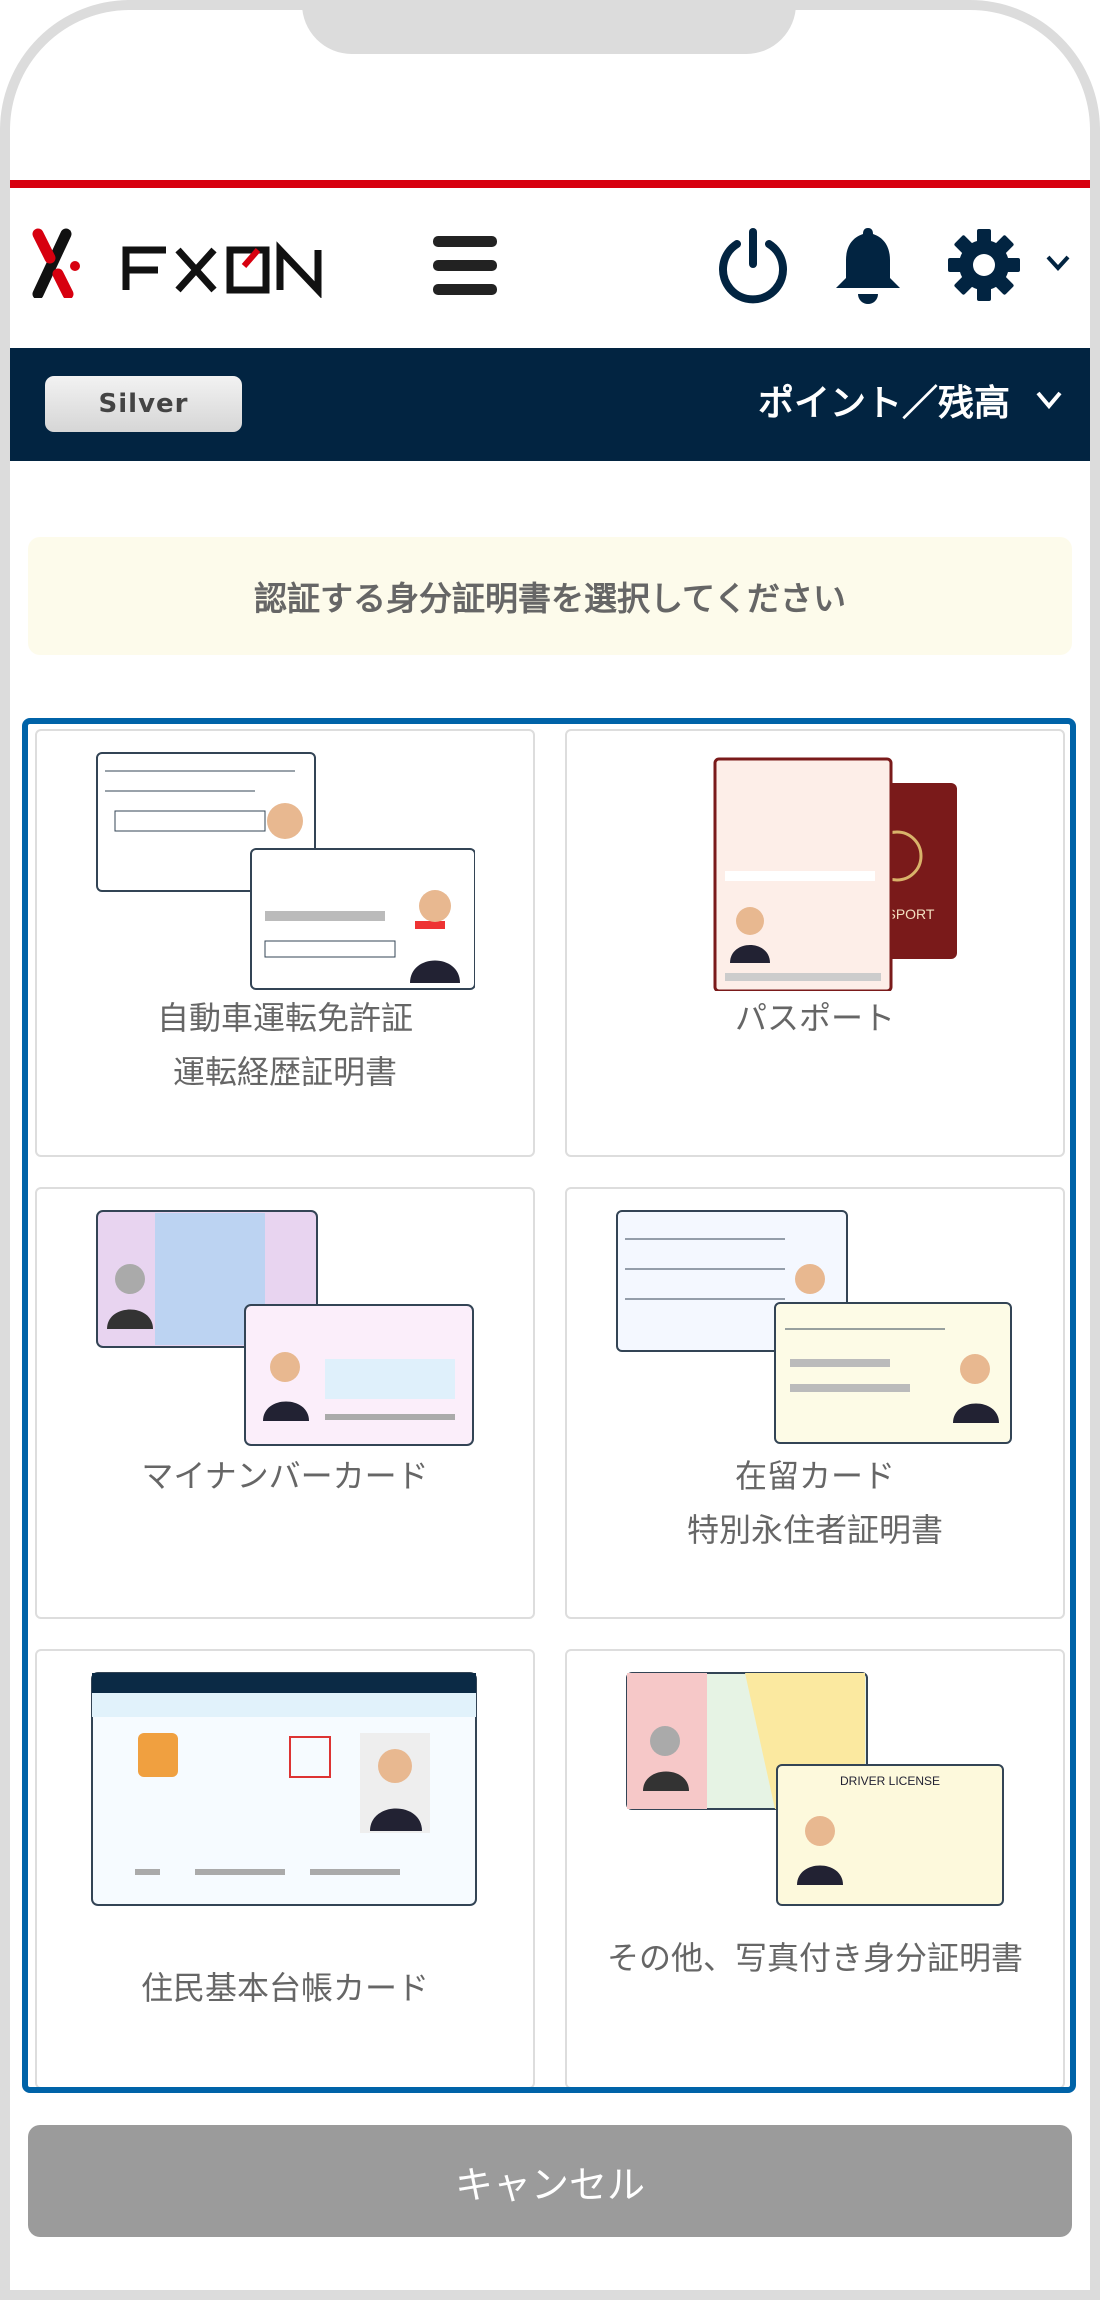 The width and height of the screenshot is (1100, 2300). I want to click on doc-label: マイナンバーカード, so click(285, 1476).